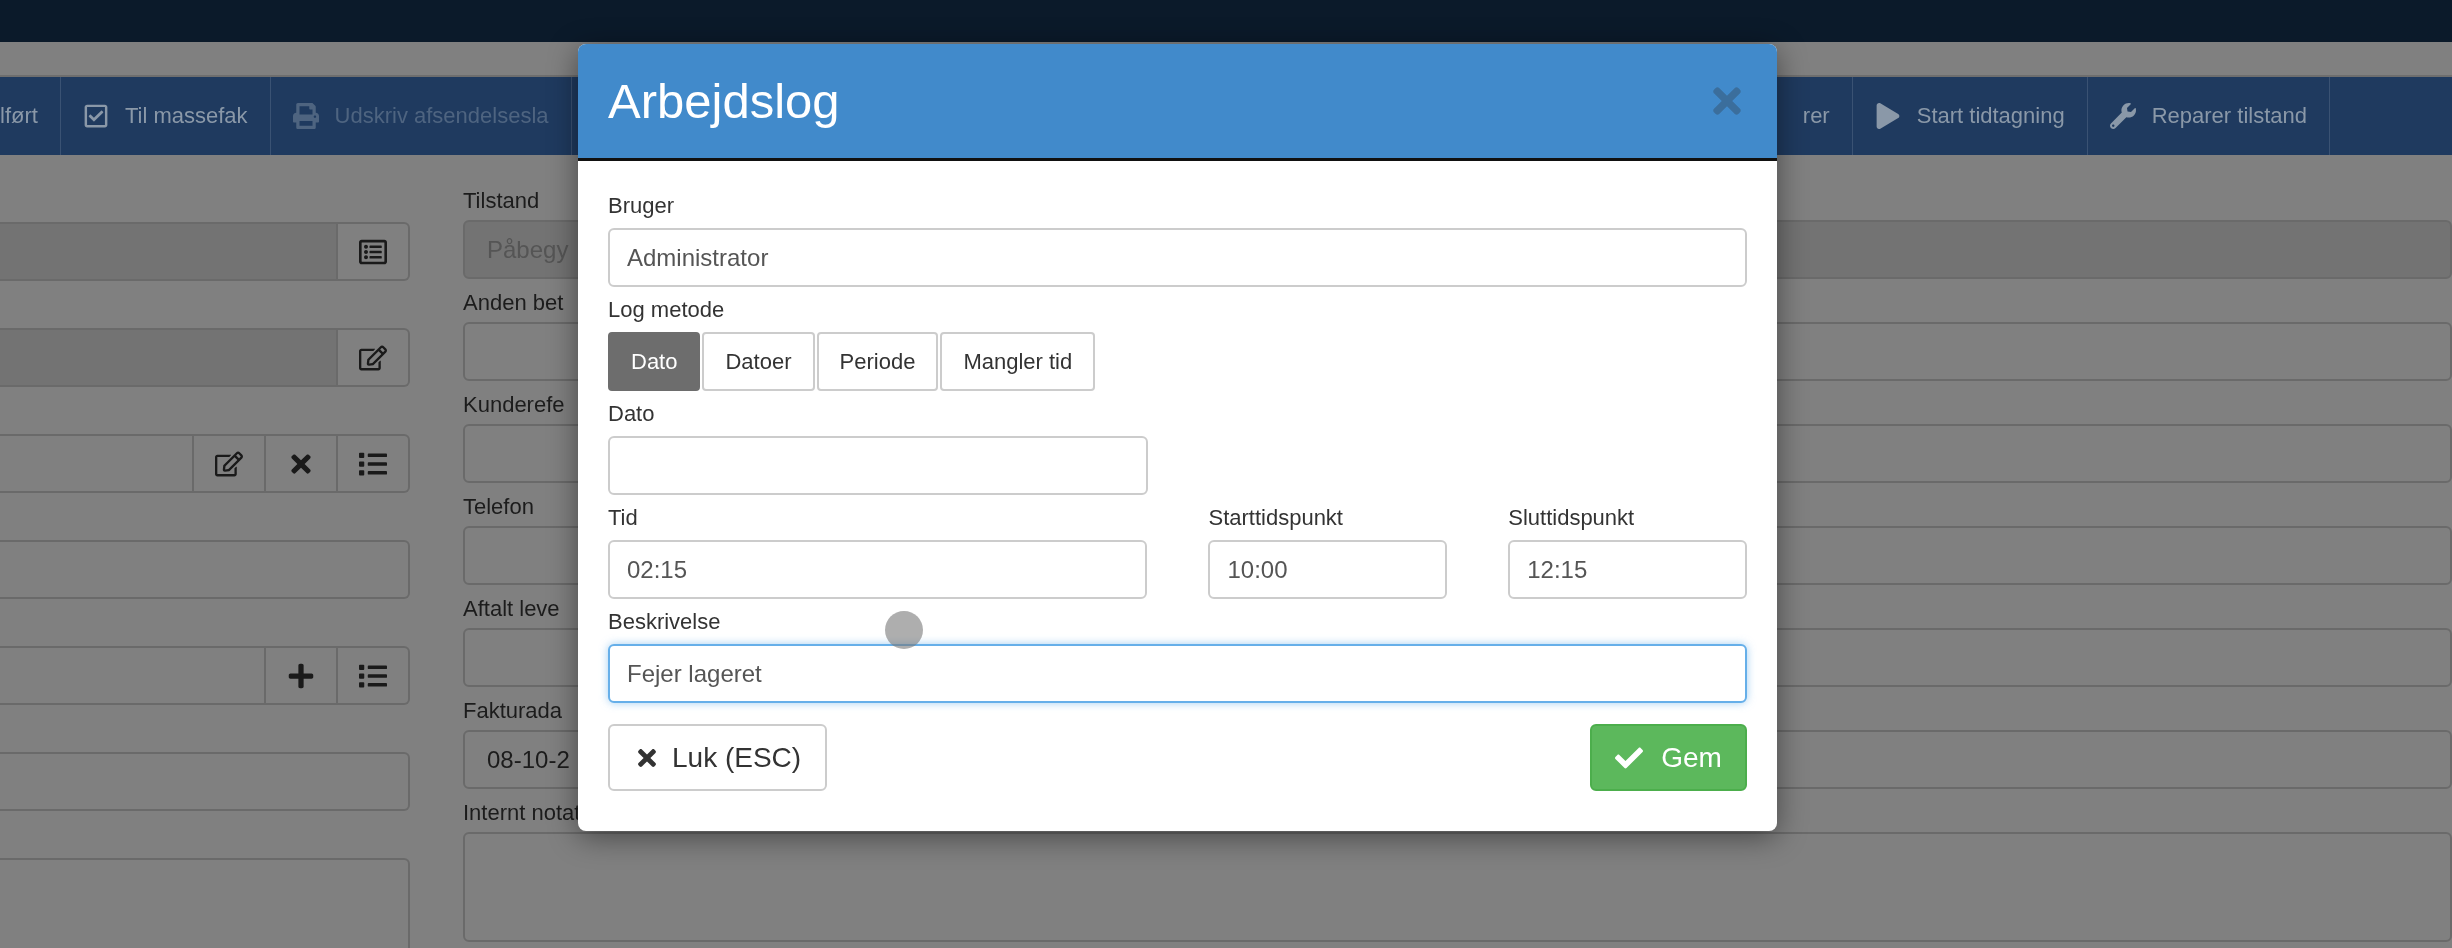  I want to click on text-area, so click(1457, 887).